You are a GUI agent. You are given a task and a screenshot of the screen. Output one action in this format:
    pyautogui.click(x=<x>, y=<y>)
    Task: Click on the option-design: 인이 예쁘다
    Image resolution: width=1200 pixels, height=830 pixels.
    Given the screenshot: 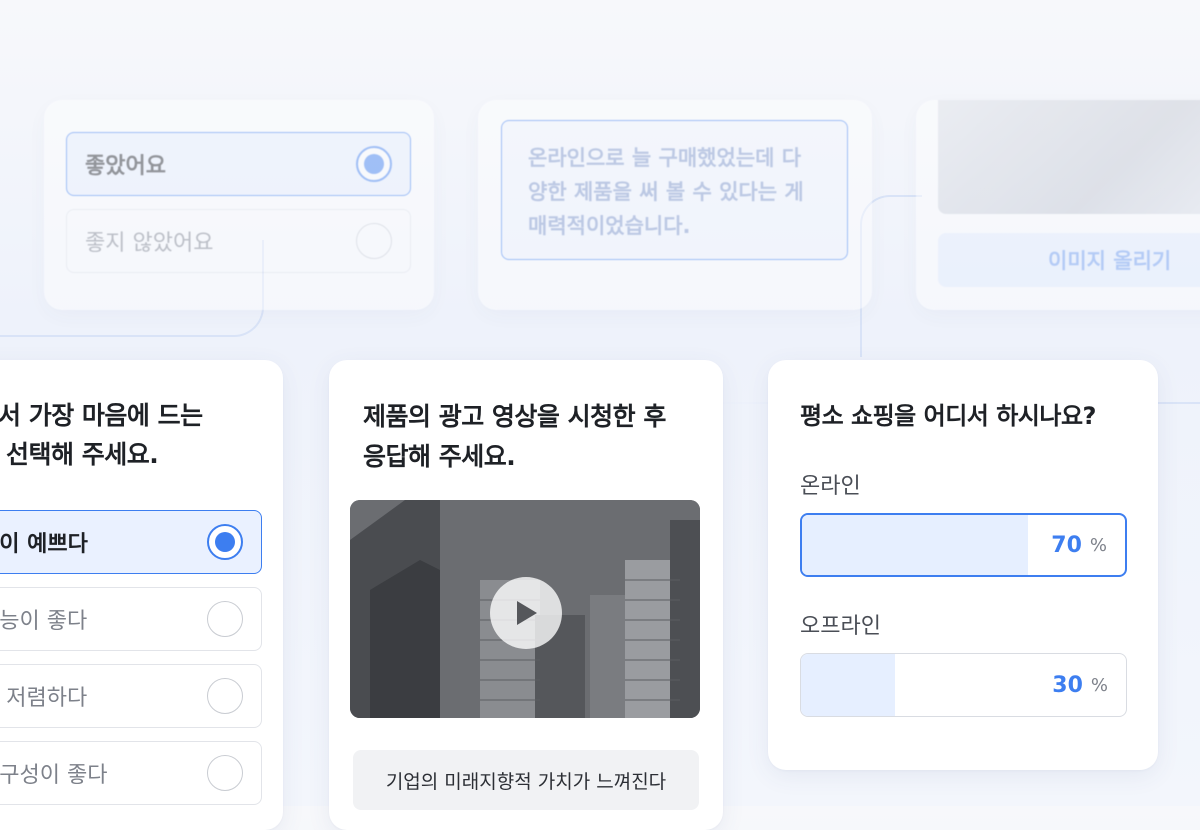 What is the action you would take?
    pyautogui.click(x=131, y=542)
    